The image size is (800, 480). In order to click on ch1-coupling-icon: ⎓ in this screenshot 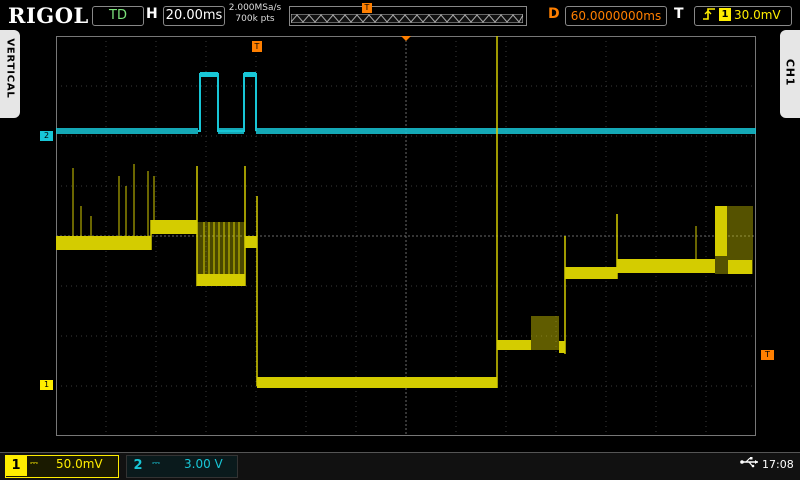, I will do `click(34, 463)`.